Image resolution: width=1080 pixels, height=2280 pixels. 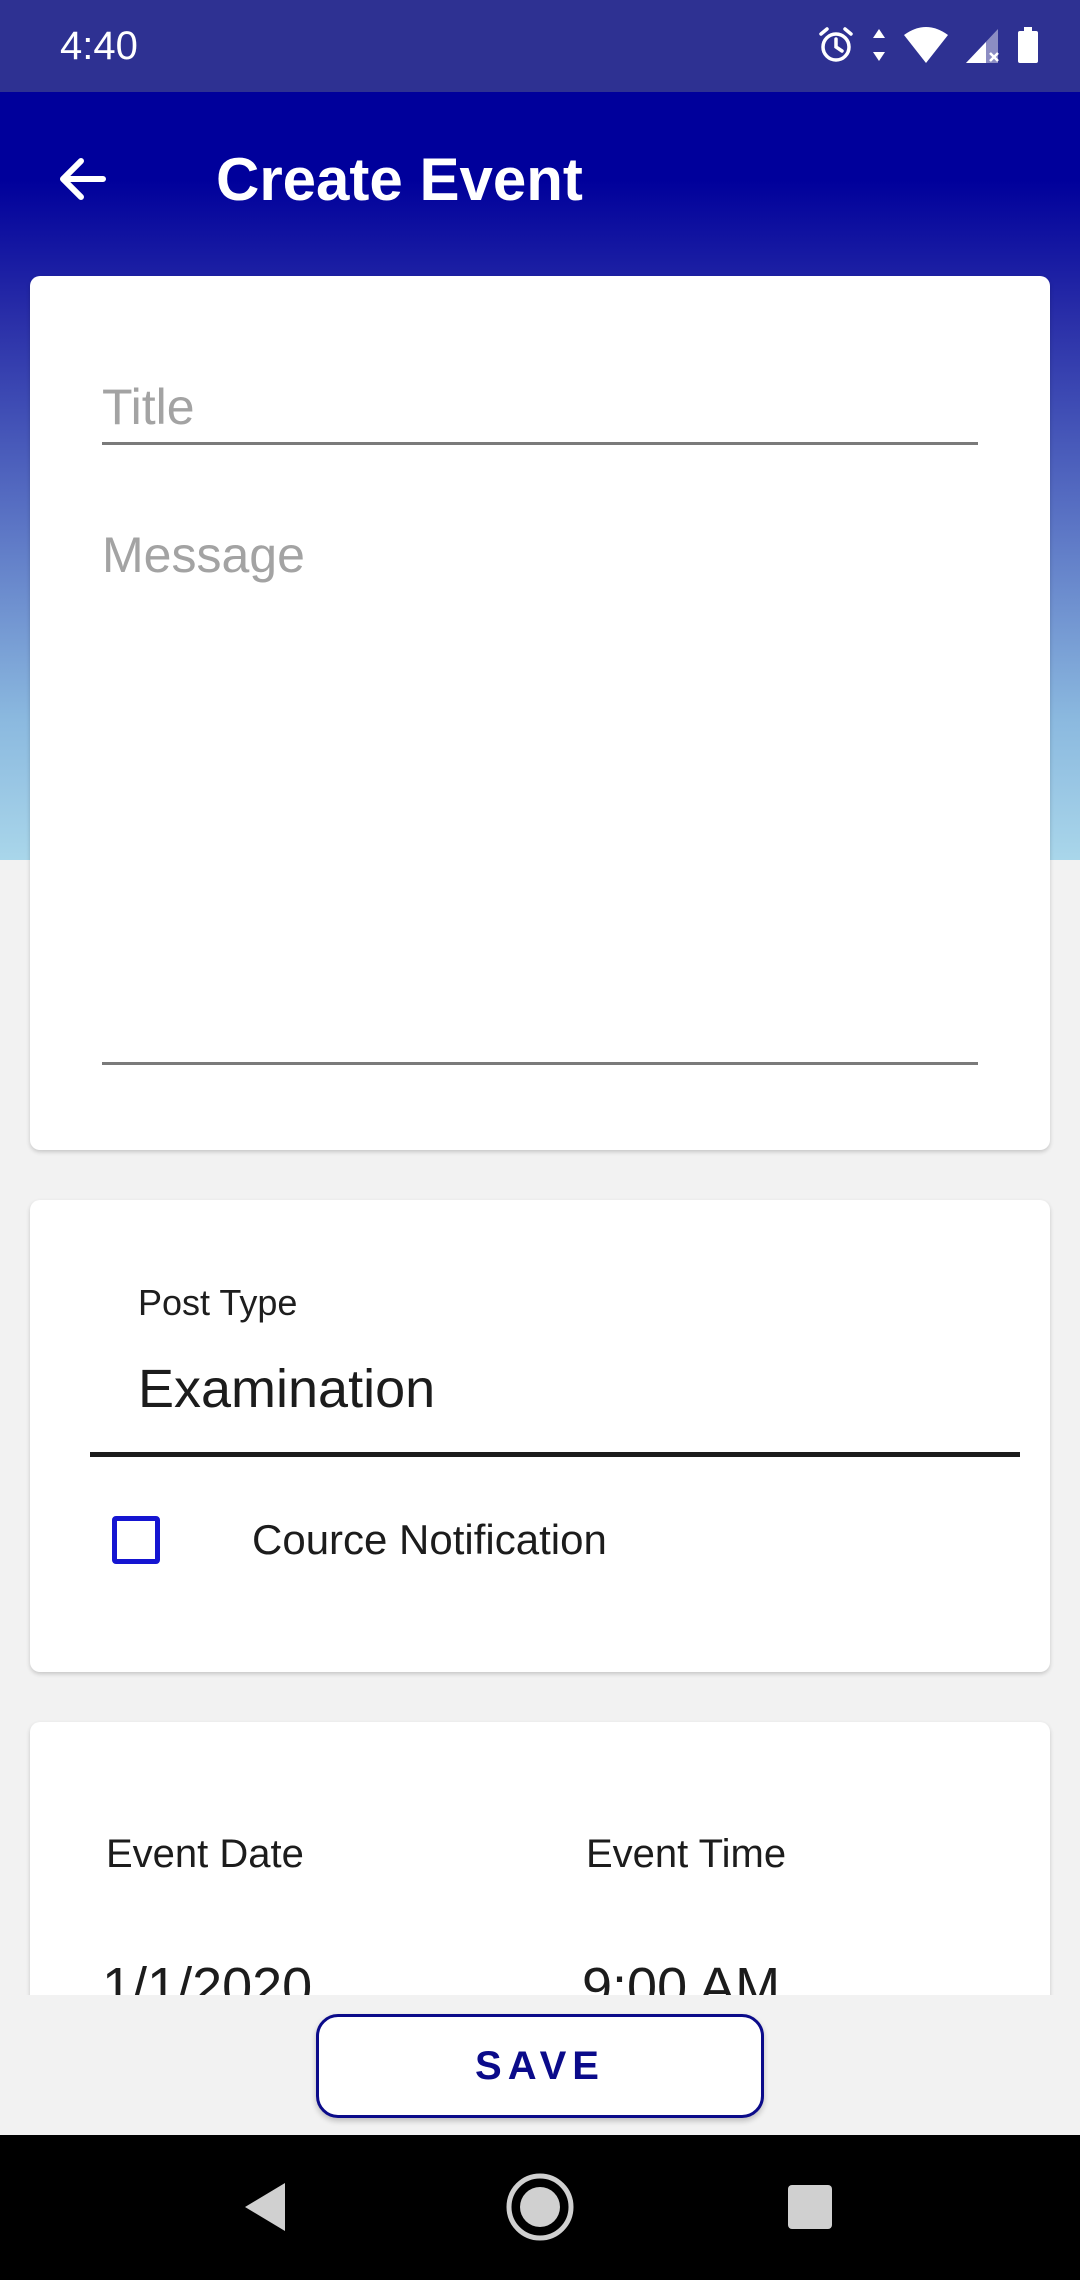 What do you see at coordinates (540, 46) in the screenshot?
I see `status-bar: 4:40` at bounding box center [540, 46].